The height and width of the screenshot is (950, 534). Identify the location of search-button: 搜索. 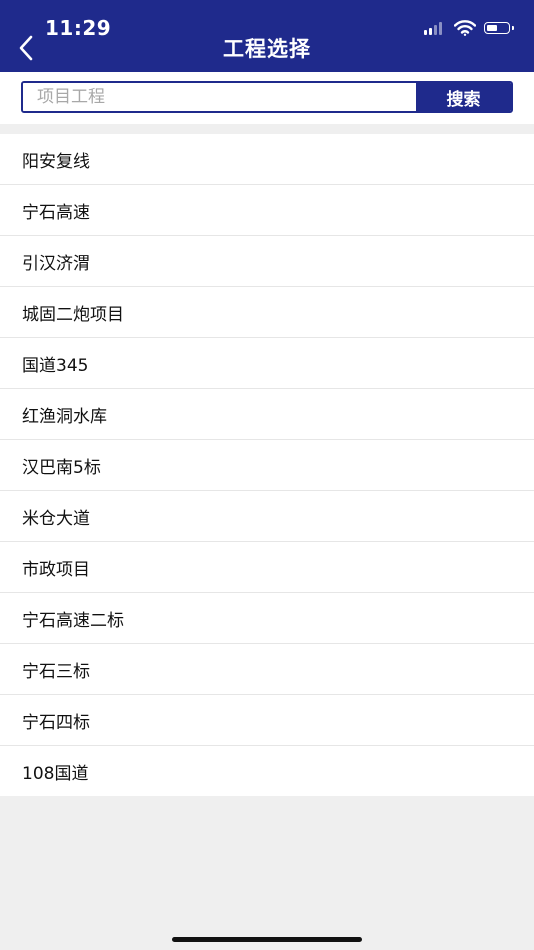
(463, 97).